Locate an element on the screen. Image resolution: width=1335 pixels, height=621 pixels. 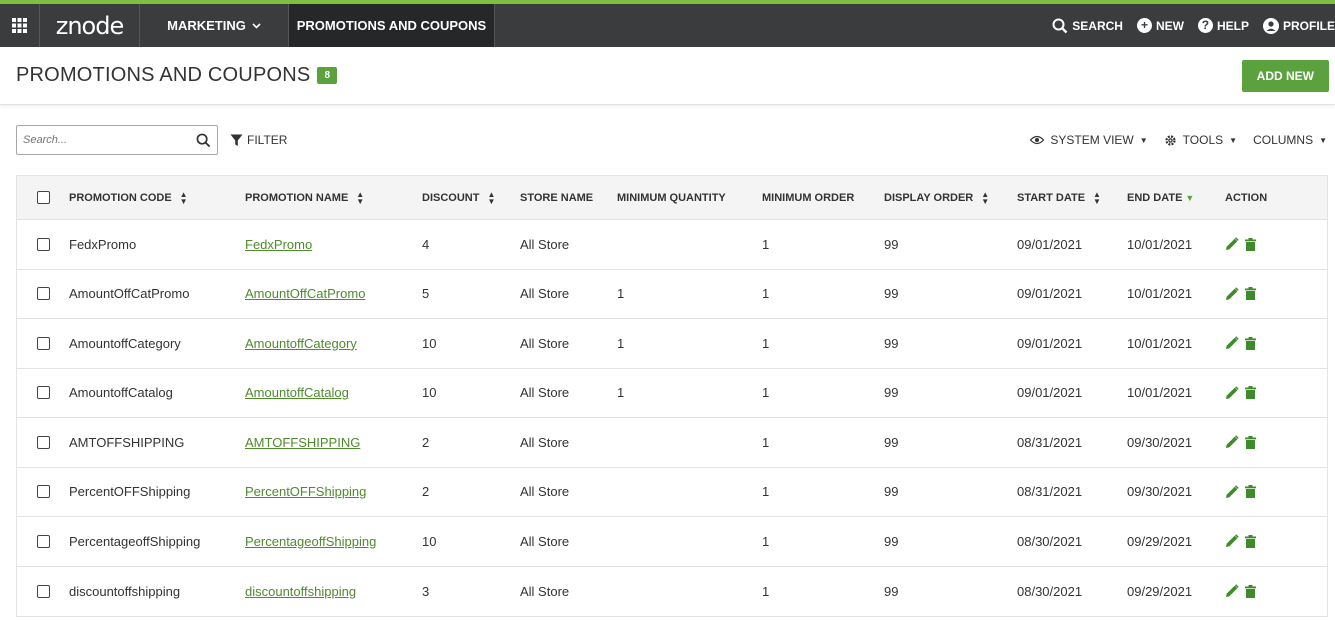
cell-promotion-code: AmountoffCategory is located at coordinates (125, 343).